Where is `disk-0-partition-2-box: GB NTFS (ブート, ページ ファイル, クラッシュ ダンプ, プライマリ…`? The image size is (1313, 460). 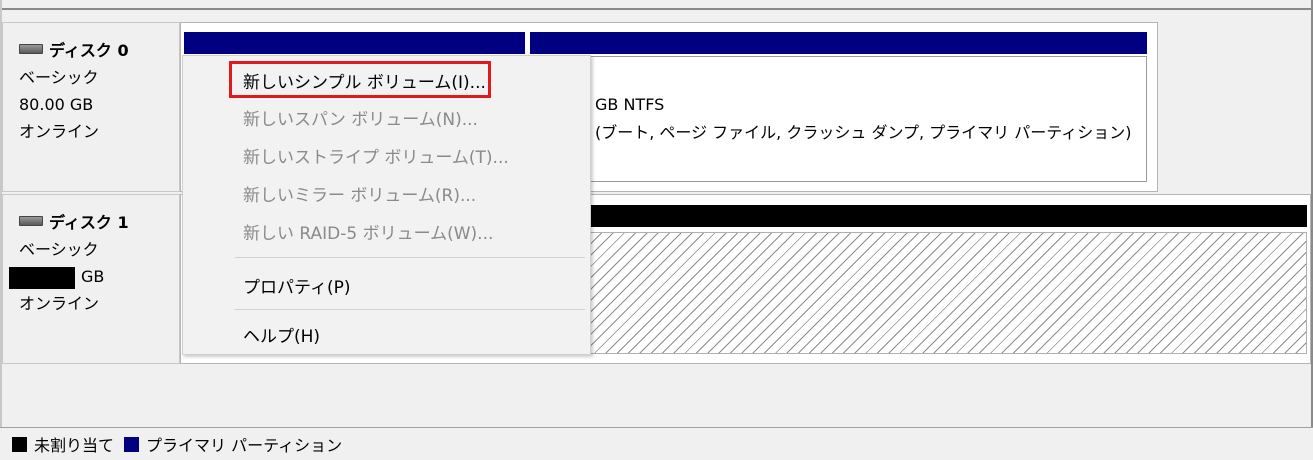
disk-0-partition-2-box: GB NTFS (ブート, ページ ファイル, クラッシュ ダンプ, プライマリ… is located at coordinates (838, 119).